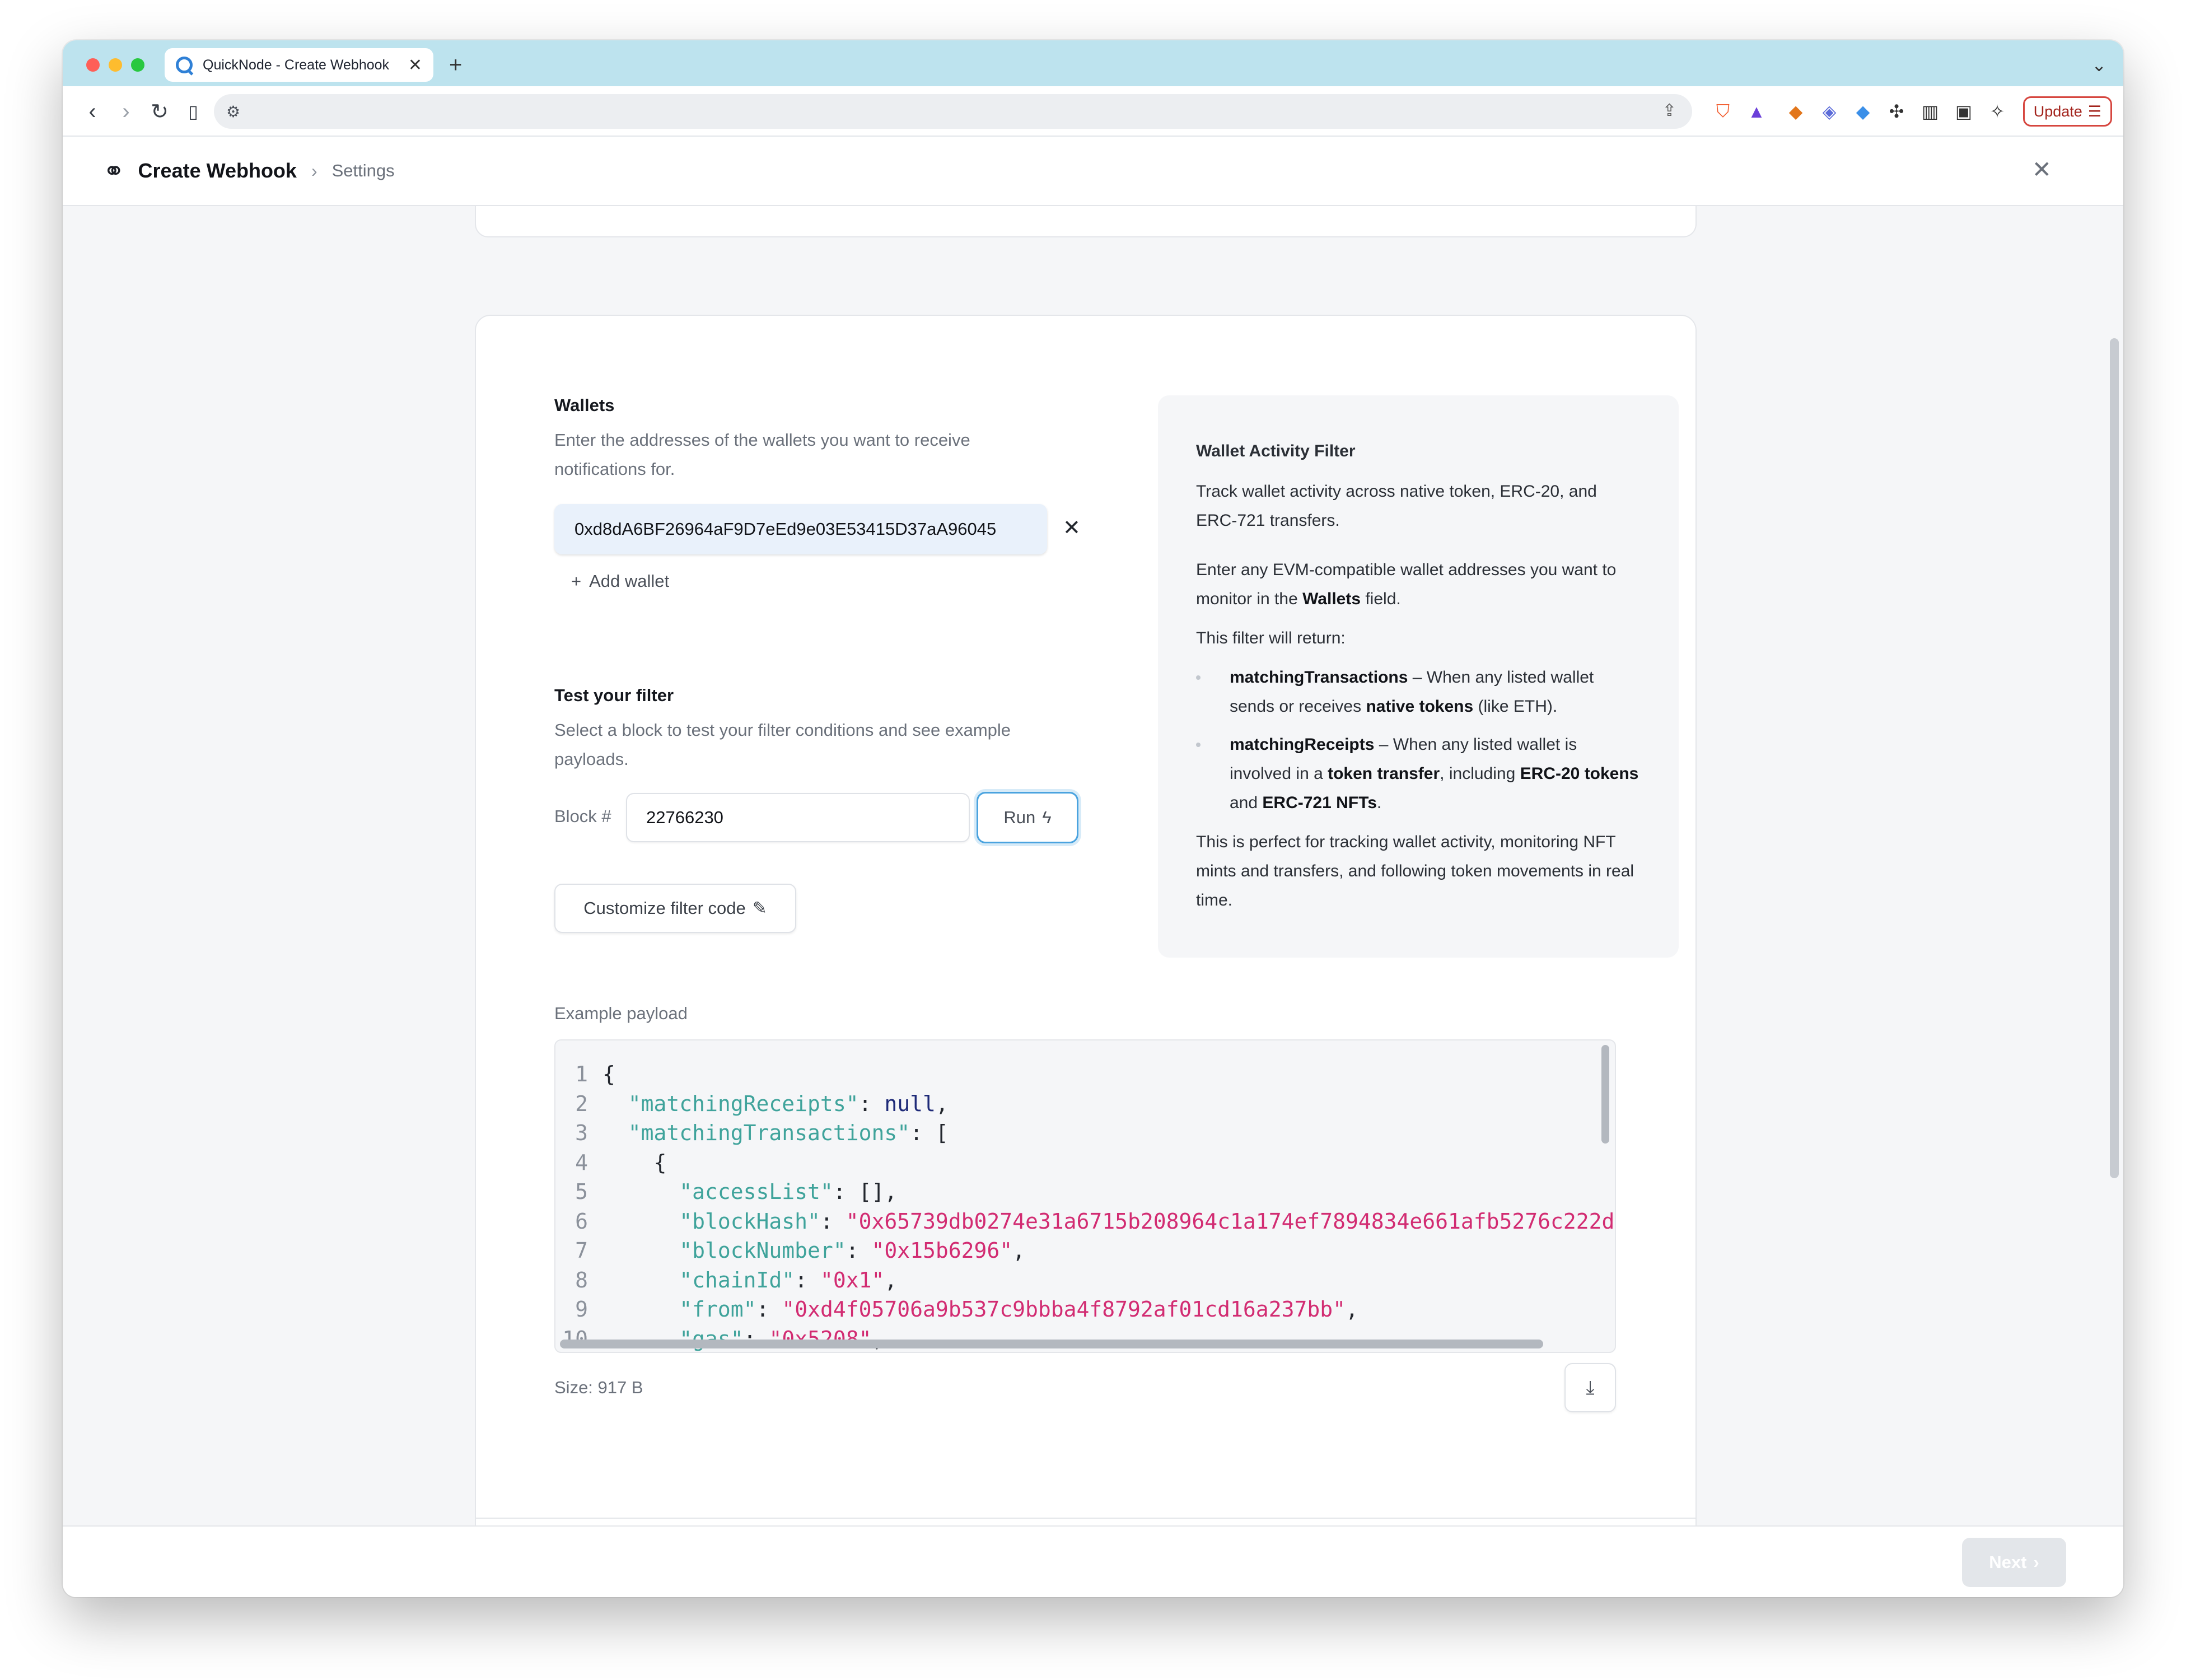  Describe the element at coordinates (1757, 111) in the screenshot. I see `brave-rewards-icon: ▲` at that location.